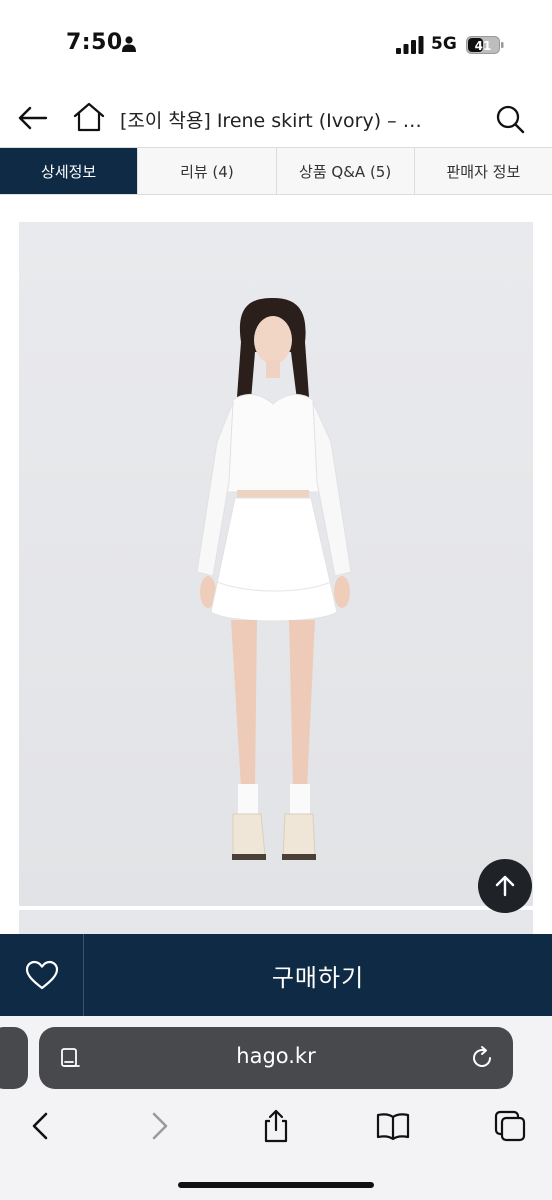  I want to click on tabs-icon, so click(510, 1126).